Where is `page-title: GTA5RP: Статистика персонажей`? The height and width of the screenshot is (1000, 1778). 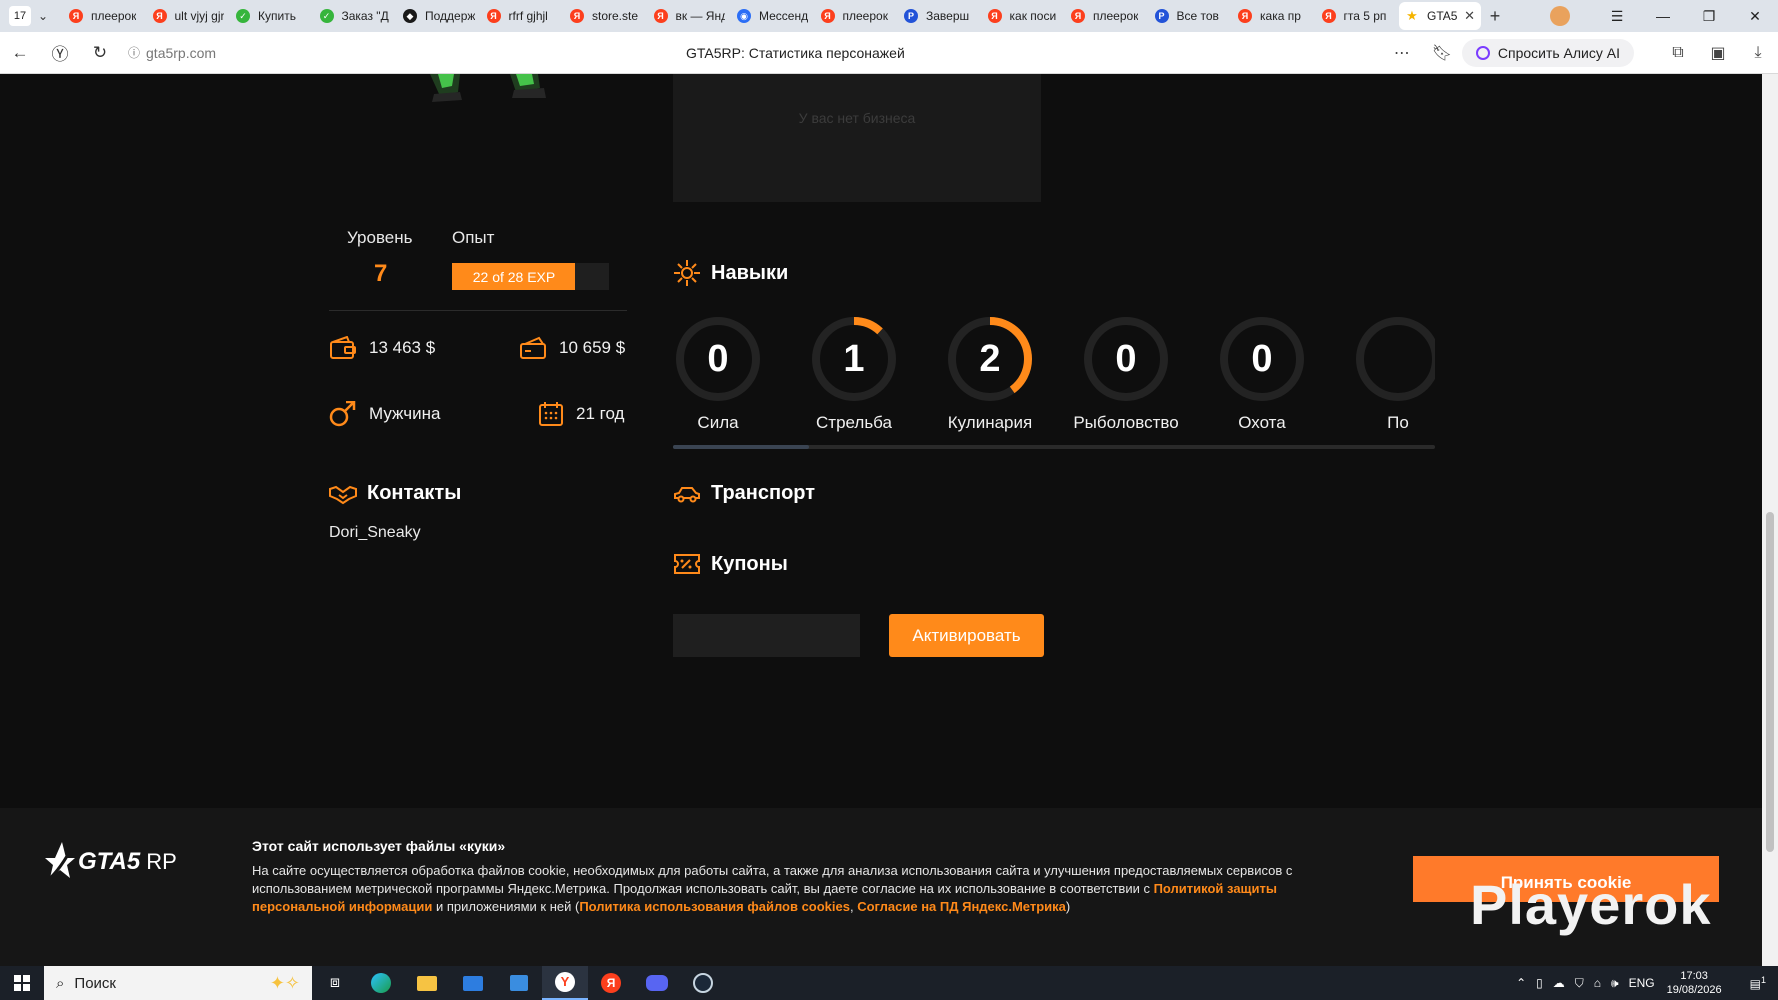
page-title: GTA5RP: Статистика персонажей is located at coordinates (795, 52).